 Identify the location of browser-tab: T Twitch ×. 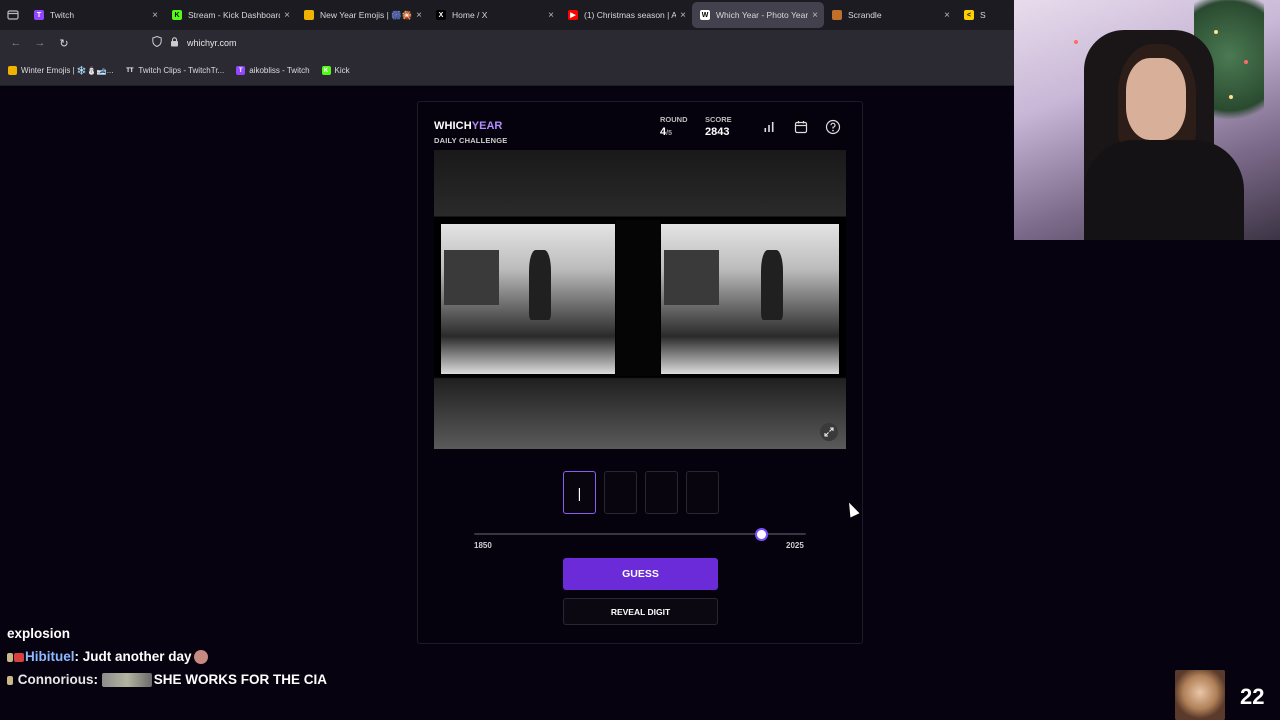
(95, 15).